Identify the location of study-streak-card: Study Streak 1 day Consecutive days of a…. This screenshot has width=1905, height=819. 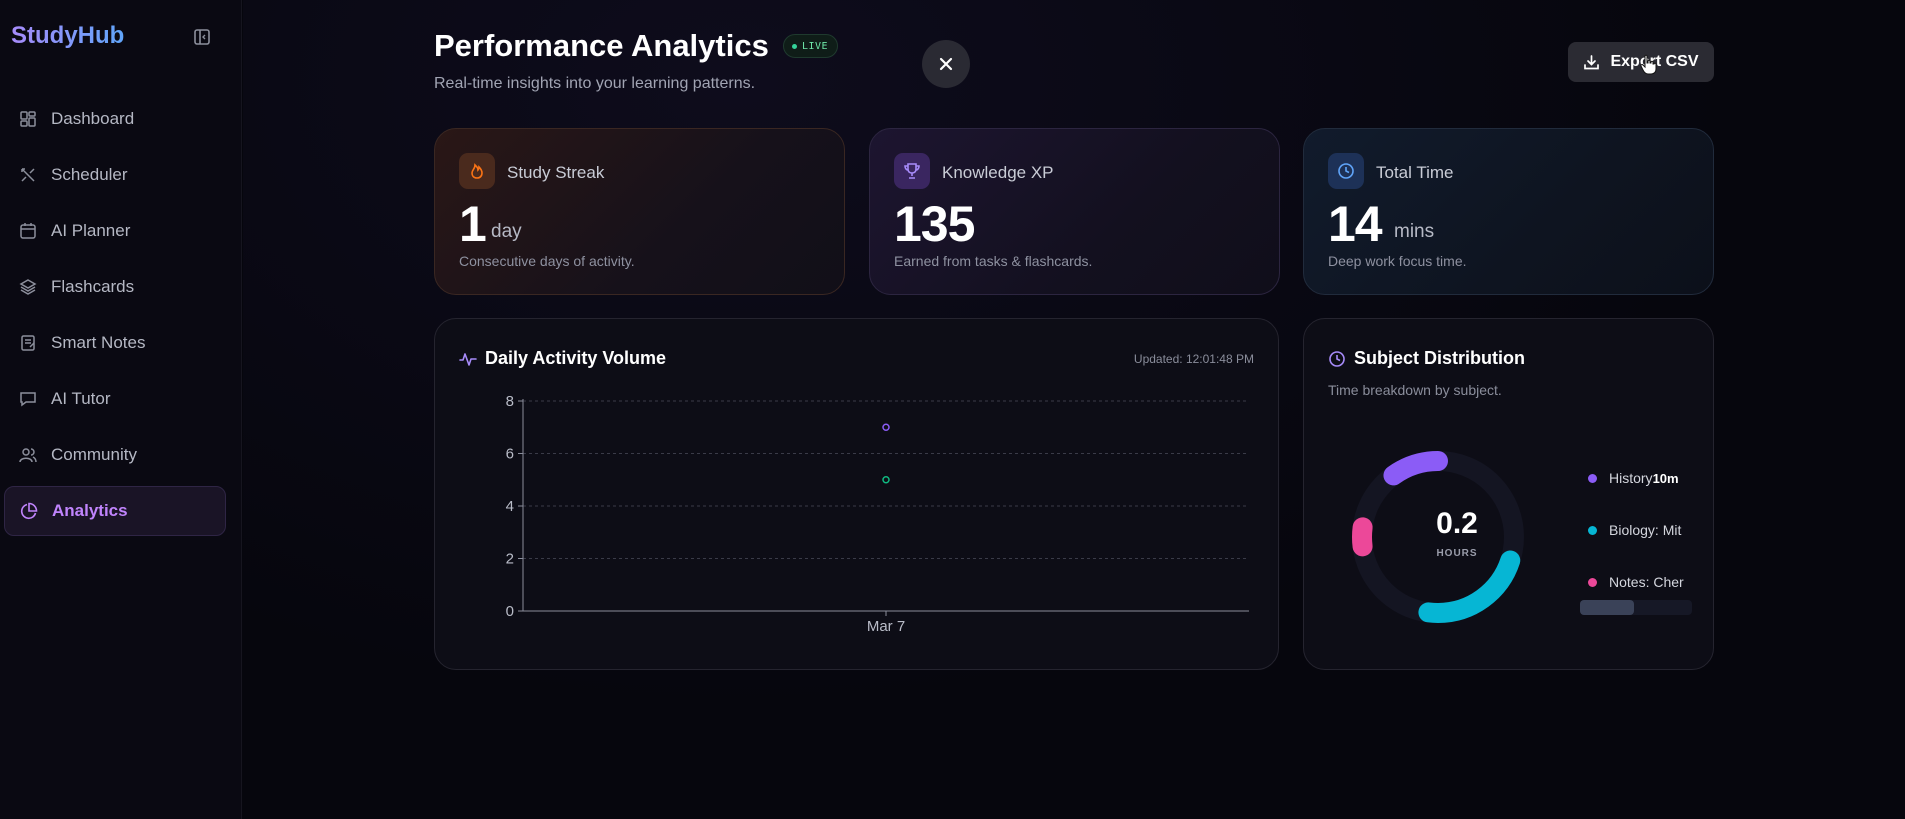
(639, 211).